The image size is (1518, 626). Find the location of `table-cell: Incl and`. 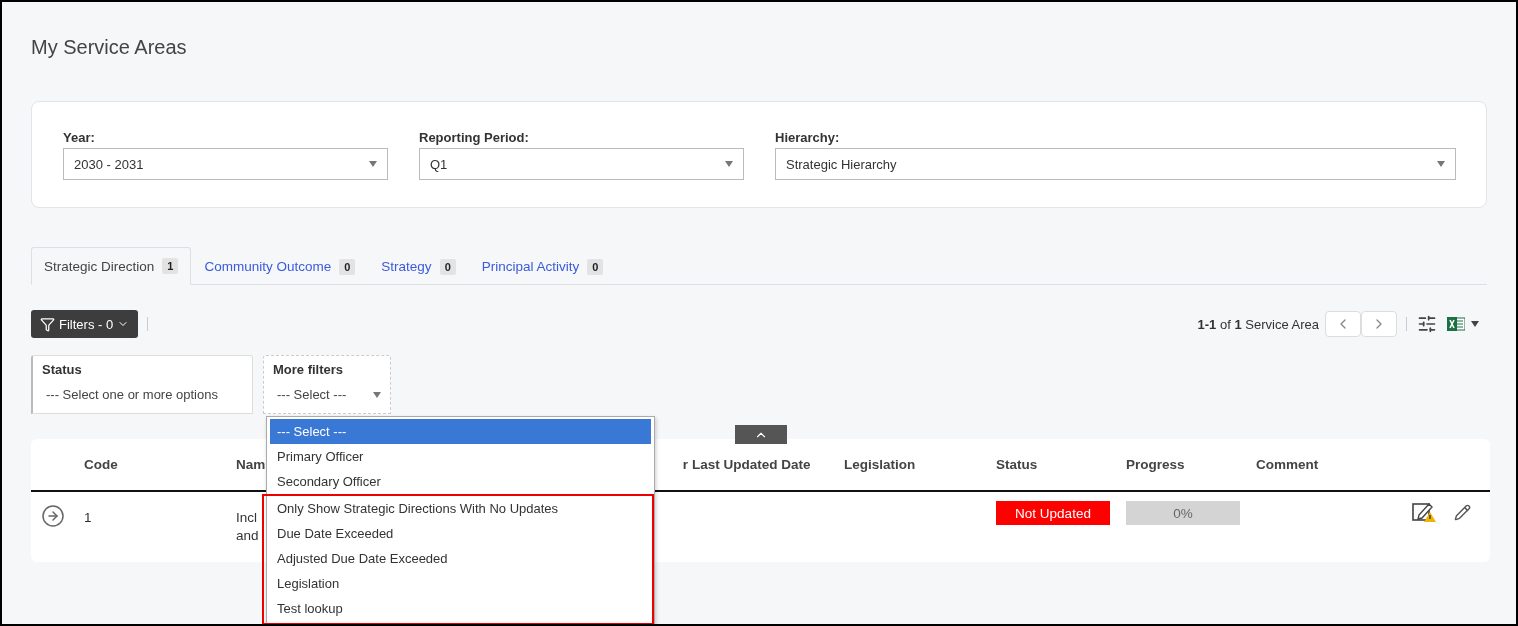

table-cell: Incl and is located at coordinates (247, 527).